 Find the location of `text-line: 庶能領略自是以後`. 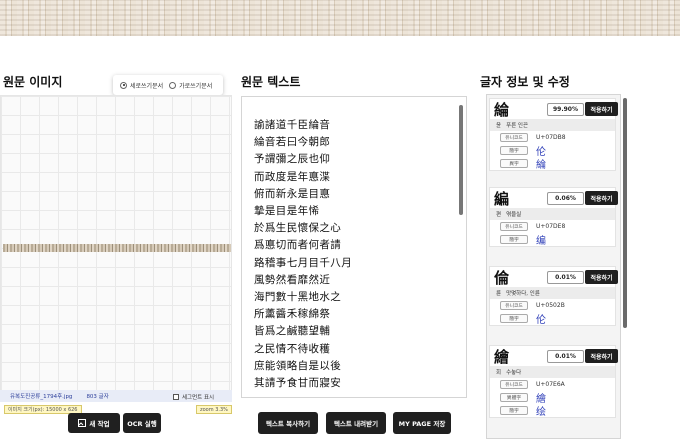

text-line: 庶能領略自是以後 is located at coordinates (303, 366).